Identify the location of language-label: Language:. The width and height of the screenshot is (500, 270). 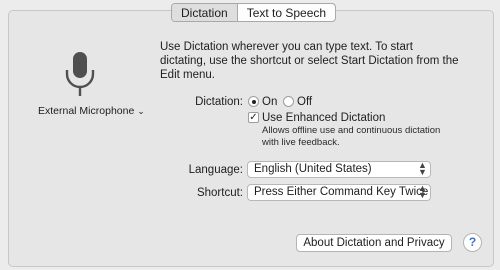
(215, 170).